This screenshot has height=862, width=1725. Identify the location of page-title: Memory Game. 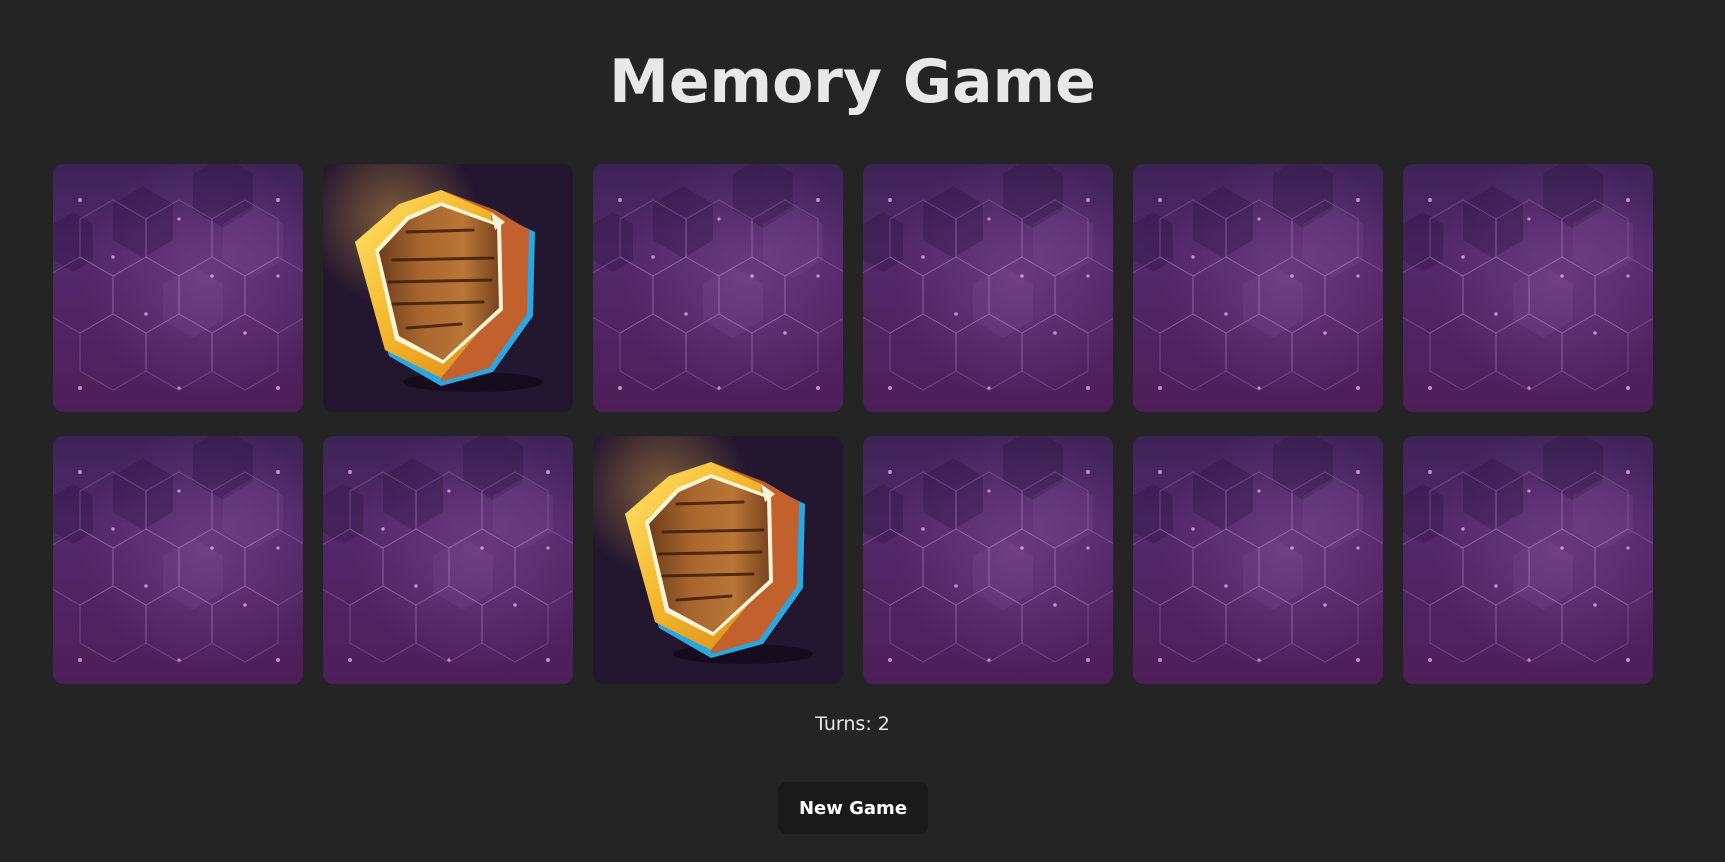
(852, 82).